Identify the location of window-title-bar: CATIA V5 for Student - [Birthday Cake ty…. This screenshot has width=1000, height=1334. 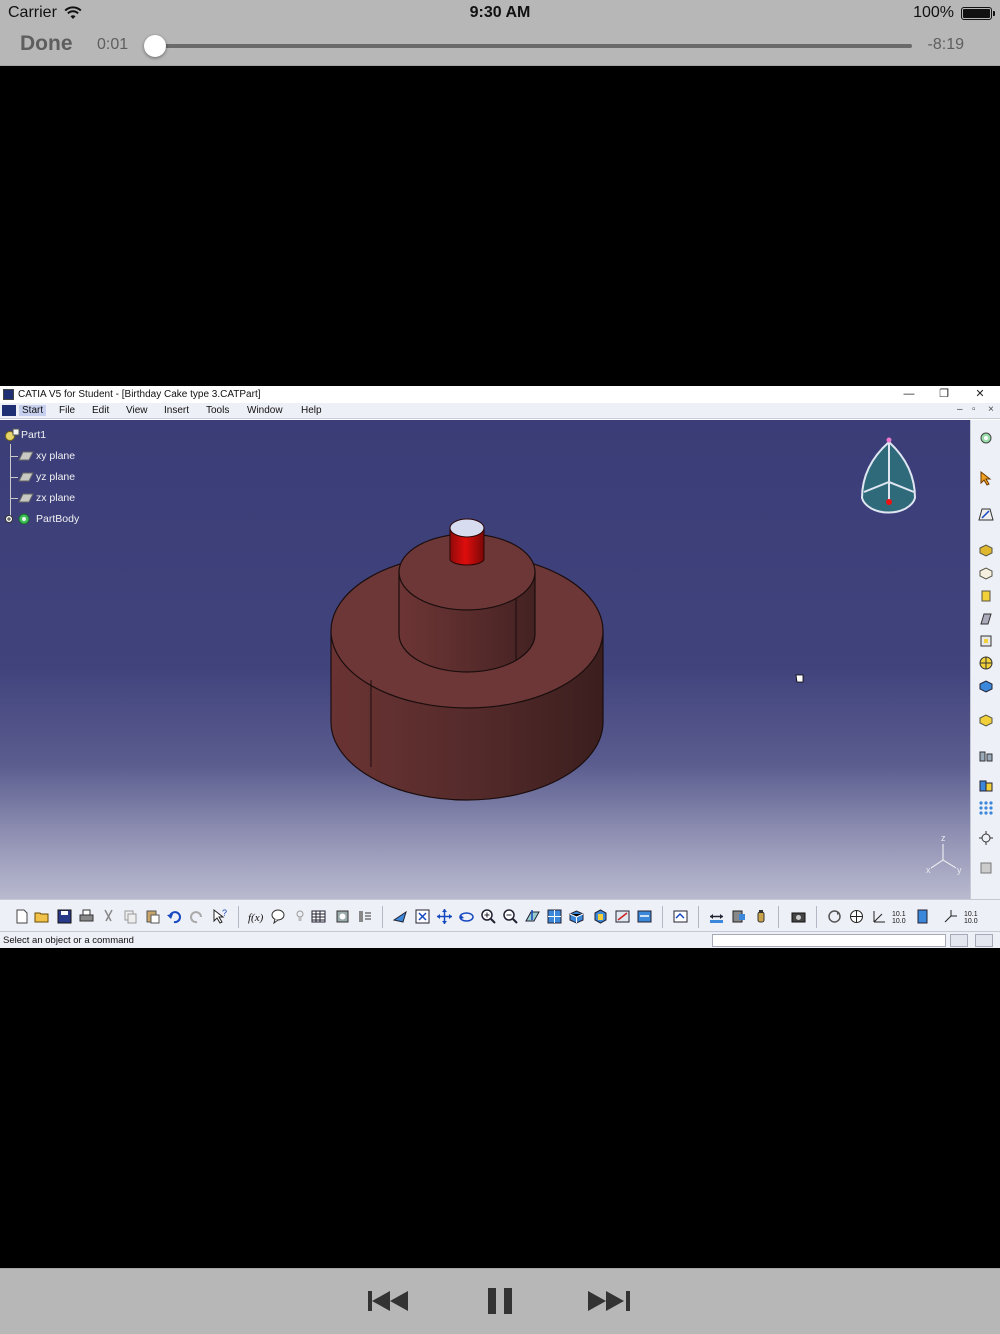
(500, 394).